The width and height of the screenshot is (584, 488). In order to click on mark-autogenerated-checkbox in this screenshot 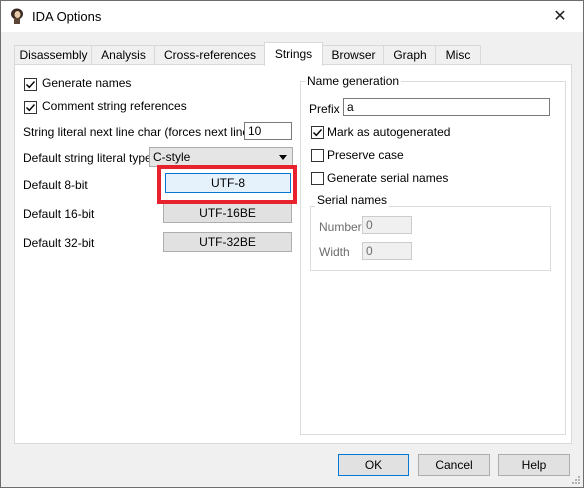, I will do `click(317, 132)`.